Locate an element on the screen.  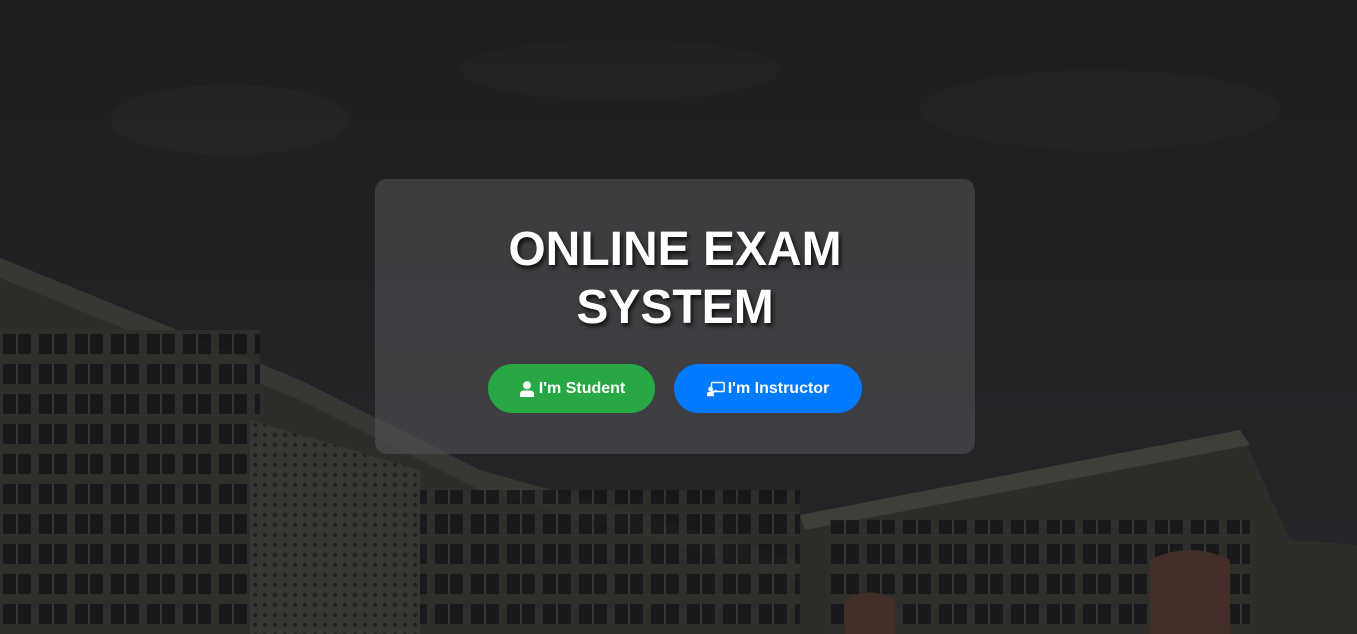
instructor-button-label: I'm Instructor is located at coordinates (778, 388).